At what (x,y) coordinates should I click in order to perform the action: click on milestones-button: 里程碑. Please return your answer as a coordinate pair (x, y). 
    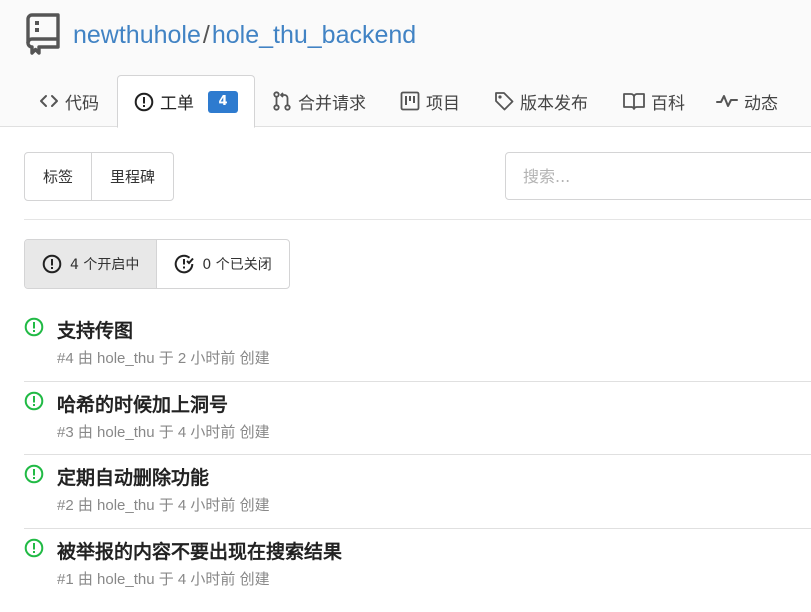
    Looking at the image, I should click on (132, 176).